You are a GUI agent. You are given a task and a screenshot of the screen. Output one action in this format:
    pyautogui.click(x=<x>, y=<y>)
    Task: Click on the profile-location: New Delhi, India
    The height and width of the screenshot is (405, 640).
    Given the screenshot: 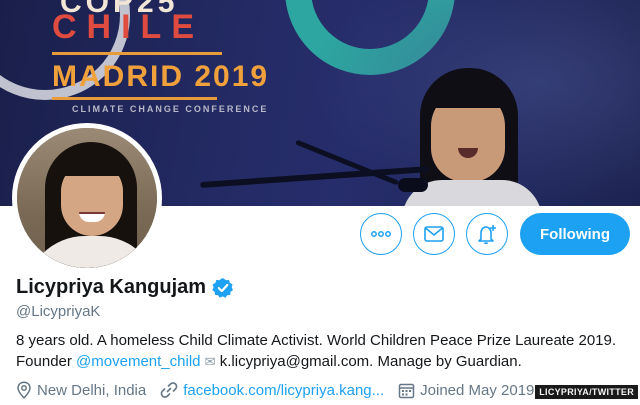 What is the action you would take?
    pyautogui.click(x=81, y=390)
    